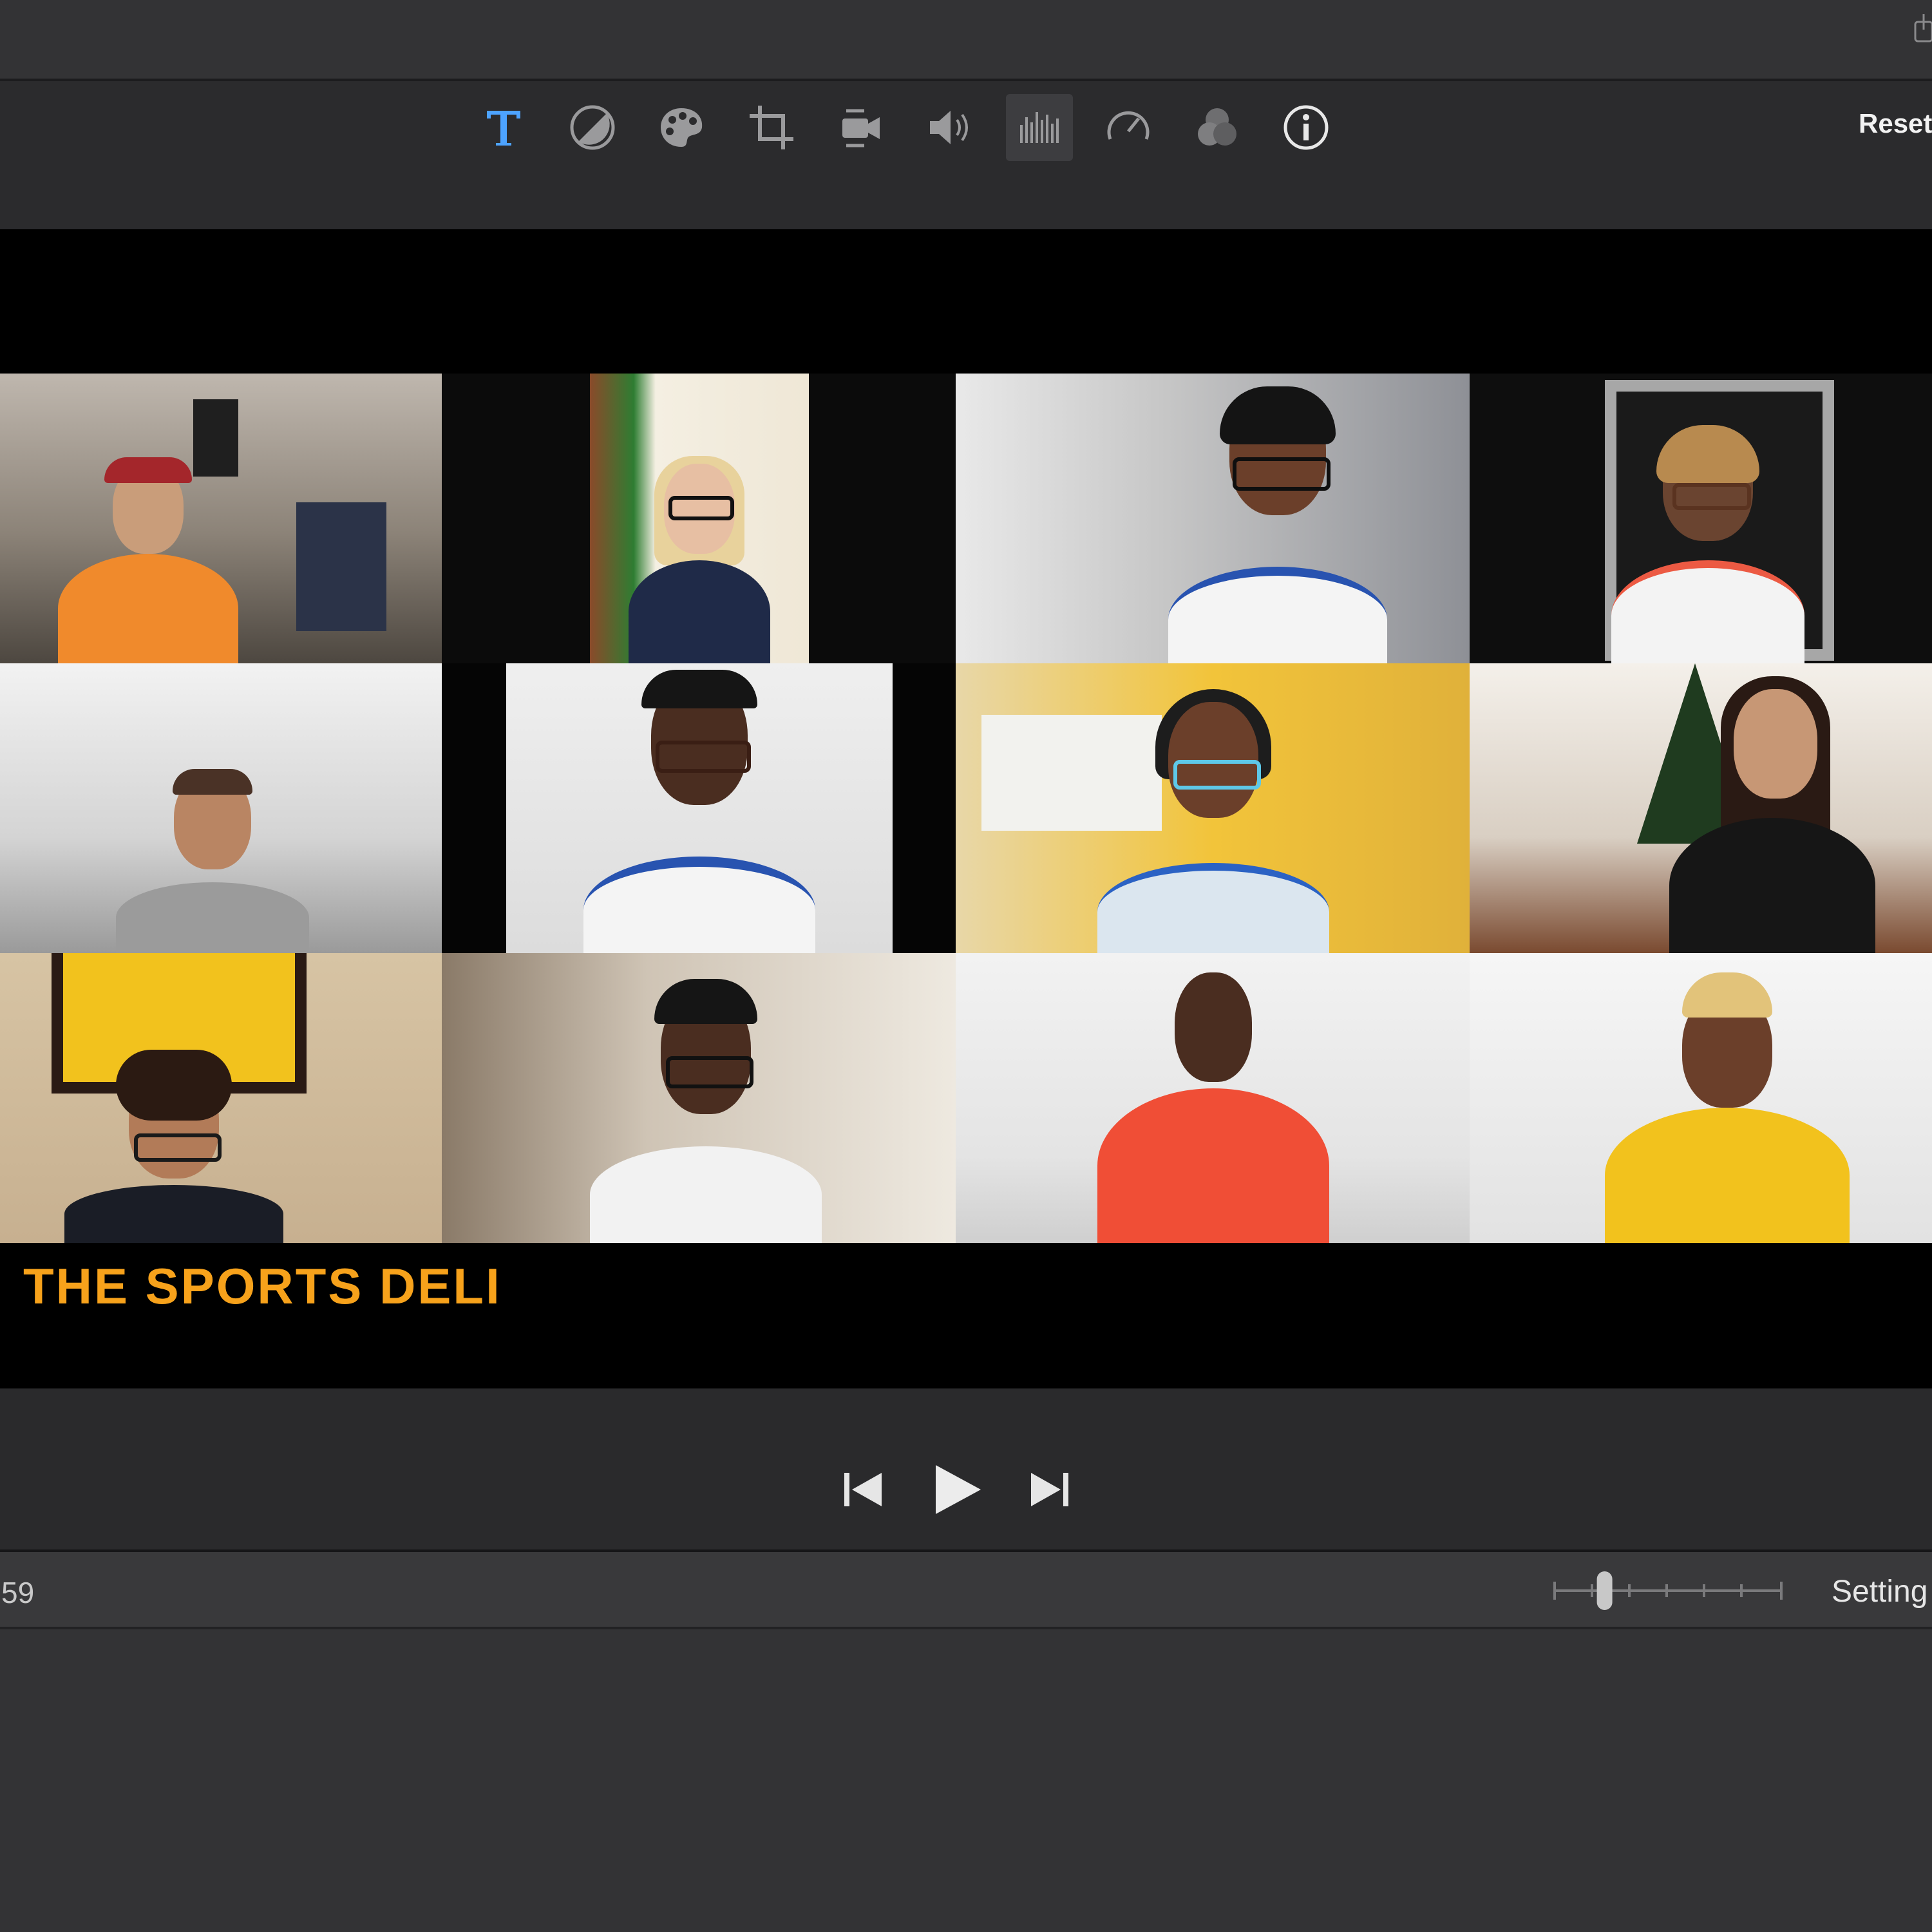 The image size is (1932, 1932). What do you see at coordinates (1605, 1591) in the screenshot?
I see `zoom-slider-thumb` at bounding box center [1605, 1591].